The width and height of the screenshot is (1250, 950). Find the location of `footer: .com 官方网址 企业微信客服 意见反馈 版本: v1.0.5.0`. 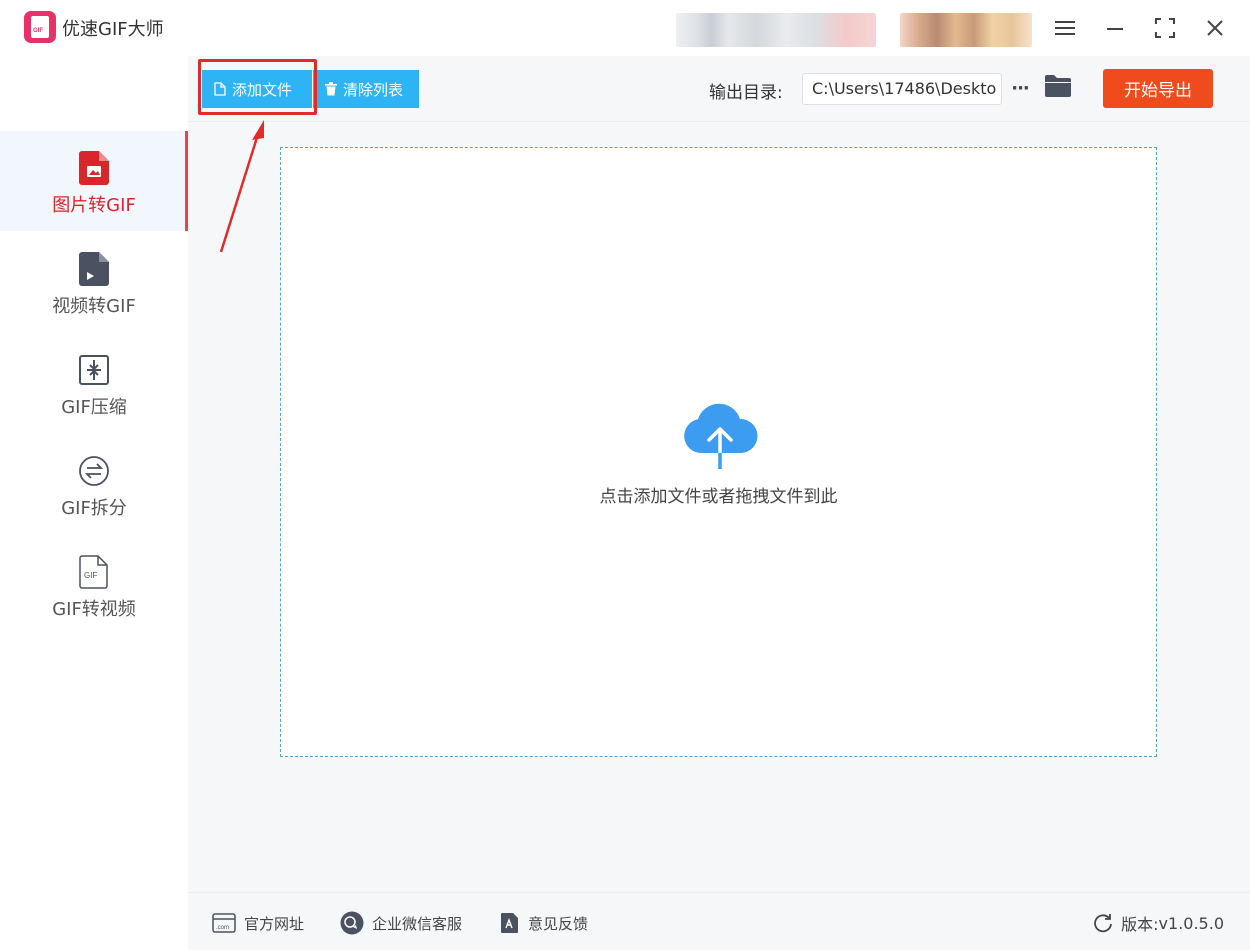

footer: .com 官方网址 企业微信客服 意见反馈 版本: v1.0.5.0 is located at coordinates (719, 921).